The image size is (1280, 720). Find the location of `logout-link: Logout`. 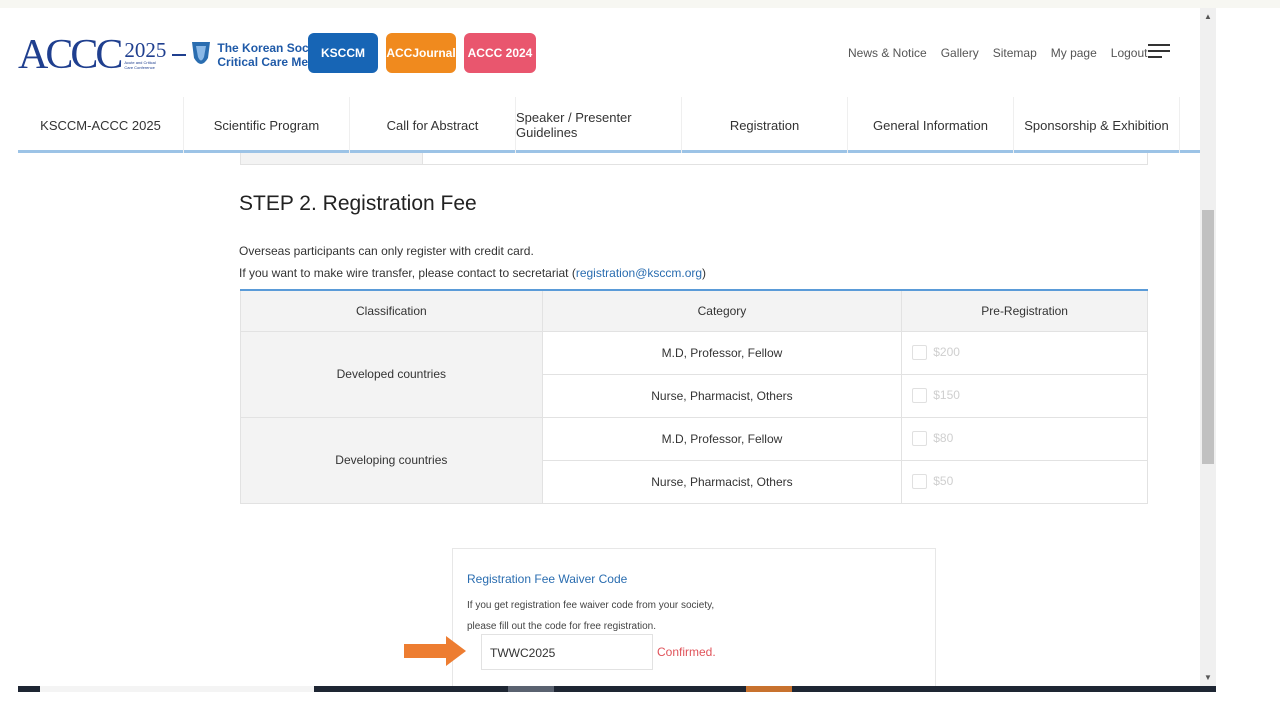

logout-link: Logout is located at coordinates (1129, 53).